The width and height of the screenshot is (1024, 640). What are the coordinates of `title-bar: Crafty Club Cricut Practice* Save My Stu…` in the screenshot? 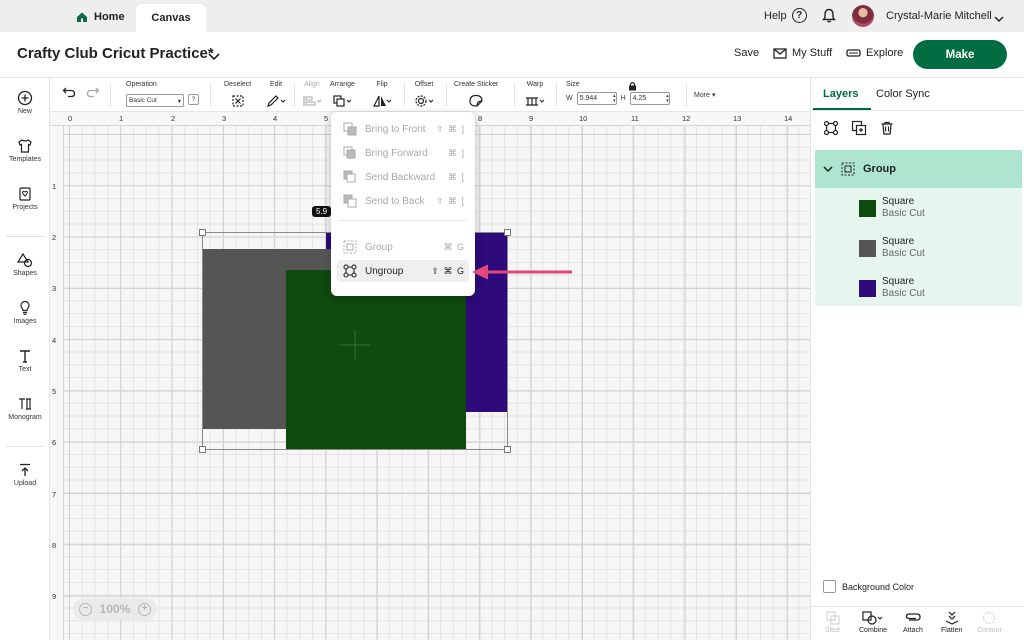 It's located at (512, 55).